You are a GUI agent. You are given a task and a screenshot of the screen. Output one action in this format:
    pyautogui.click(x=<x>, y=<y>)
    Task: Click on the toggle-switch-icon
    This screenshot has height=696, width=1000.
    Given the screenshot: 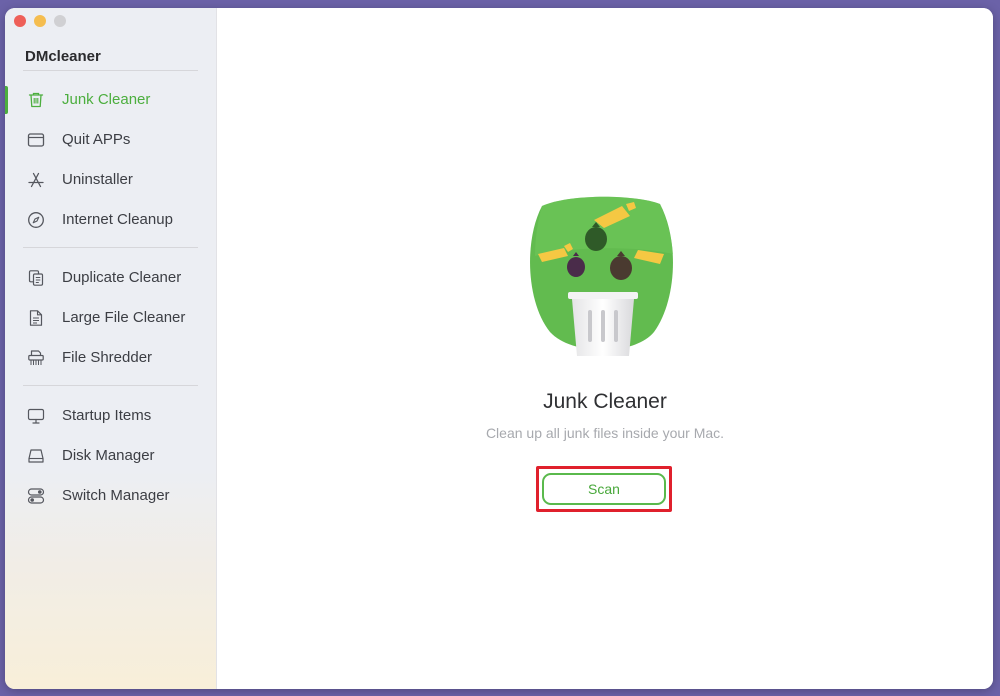 What is the action you would take?
    pyautogui.click(x=36, y=496)
    